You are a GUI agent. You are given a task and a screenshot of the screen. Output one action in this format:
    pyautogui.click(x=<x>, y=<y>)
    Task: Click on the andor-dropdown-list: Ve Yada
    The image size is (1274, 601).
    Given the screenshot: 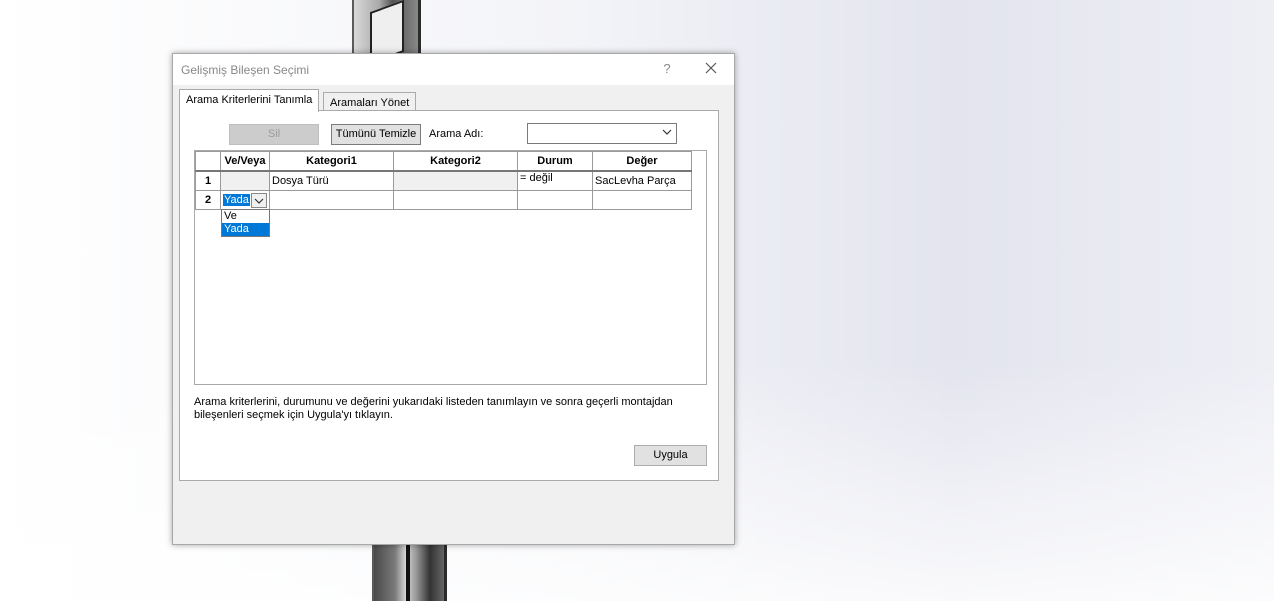 What is the action you would take?
    pyautogui.click(x=245, y=223)
    